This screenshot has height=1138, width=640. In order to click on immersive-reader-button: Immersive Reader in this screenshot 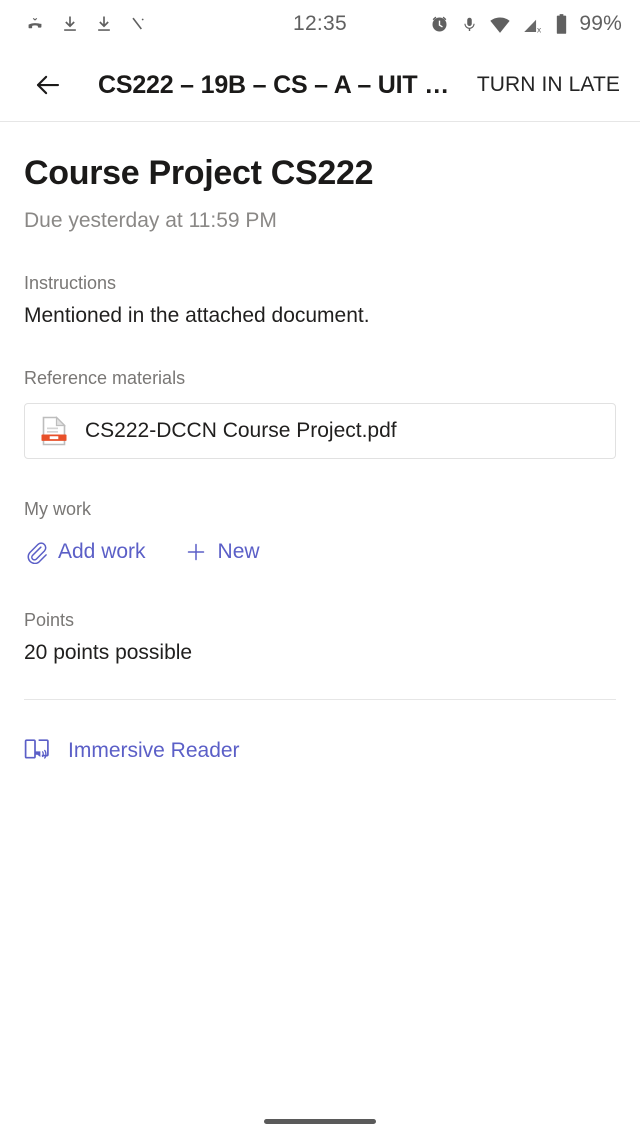, I will do `click(320, 751)`.